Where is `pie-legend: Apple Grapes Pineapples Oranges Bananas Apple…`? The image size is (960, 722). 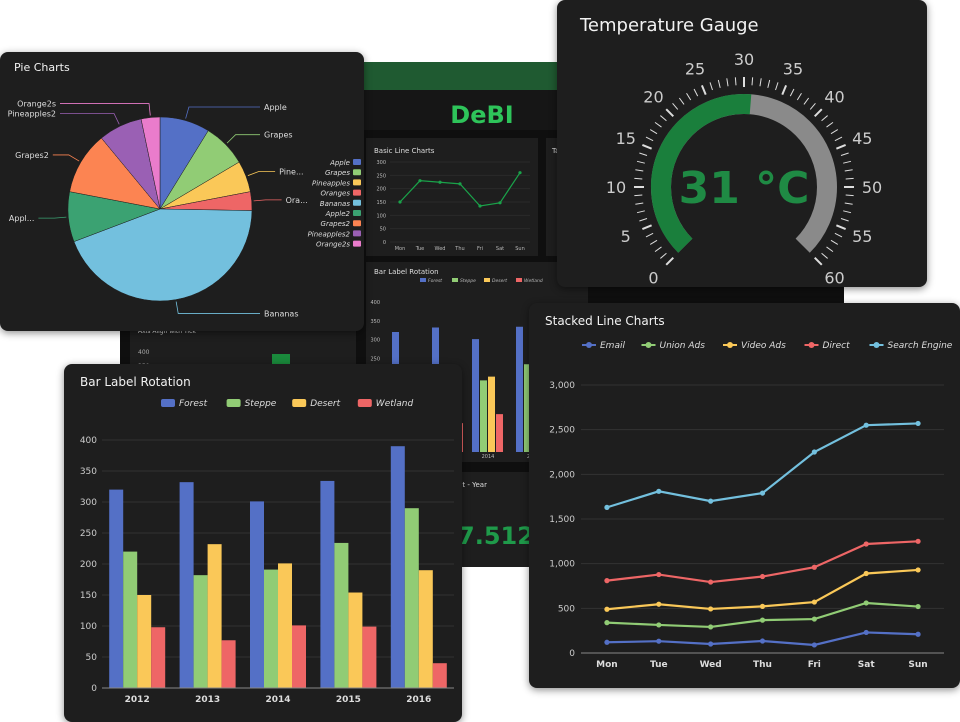 pie-legend: Apple Grapes Pineapples Oranges Bananas Apple… is located at coordinates (334, 204).